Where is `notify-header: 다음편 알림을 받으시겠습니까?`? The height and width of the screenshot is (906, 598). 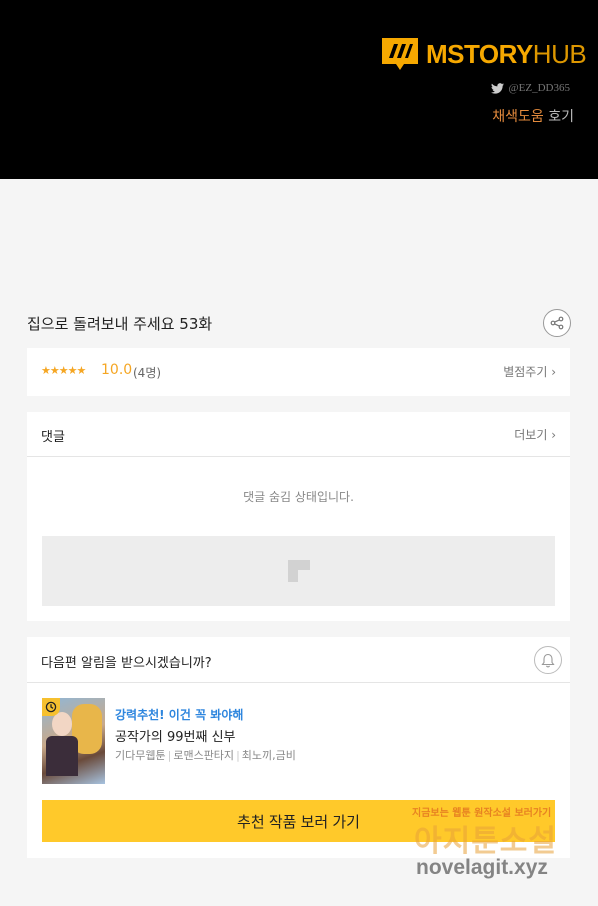 notify-header: 다음편 알림을 받으시겠습니까? is located at coordinates (298, 660).